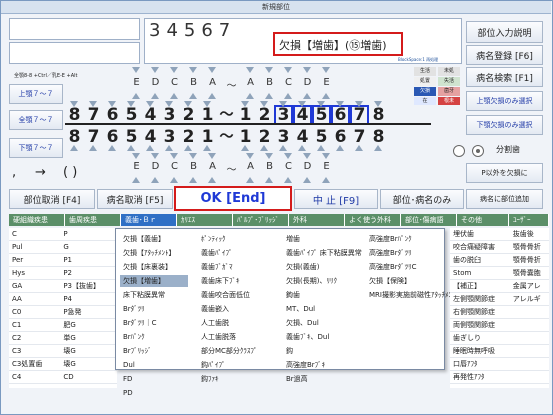 The image size is (553, 415). What do you see at coordinates (529, 220) in the screenshot?
I see `tab-9: ﾕｰｻﾞｰ` at bounding box center [529, 220].